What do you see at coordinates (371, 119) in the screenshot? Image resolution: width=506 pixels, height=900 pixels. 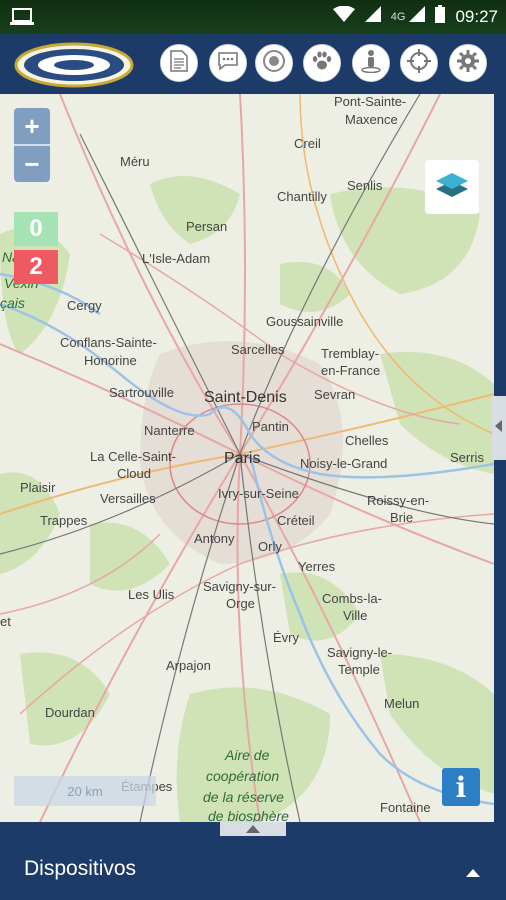 I see `place-maxence: Maxence` at bounding box center [371, 119].